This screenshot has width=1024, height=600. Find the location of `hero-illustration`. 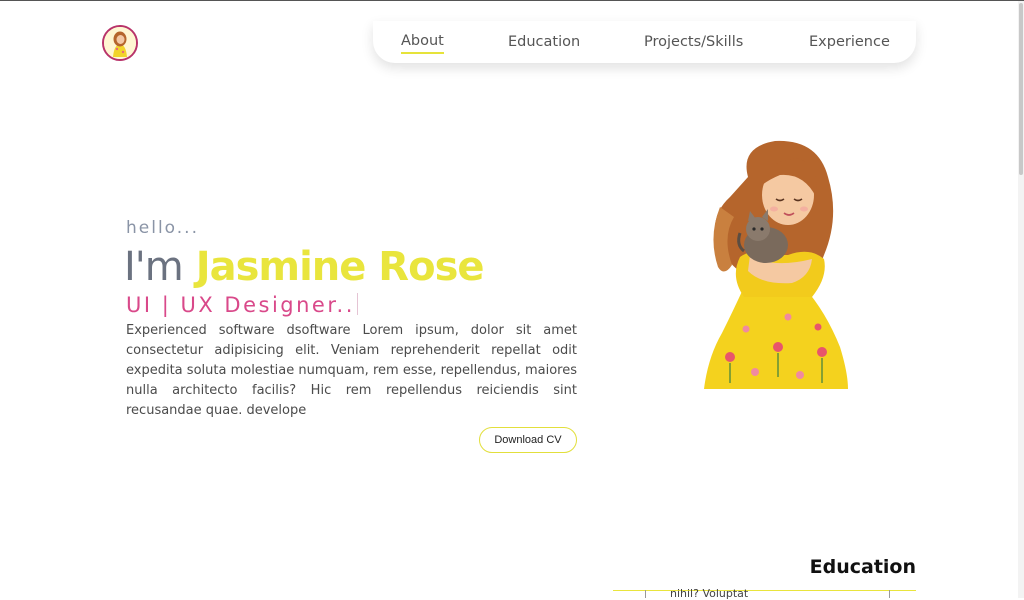

hero-illustration is located at coordinates (776, 264).